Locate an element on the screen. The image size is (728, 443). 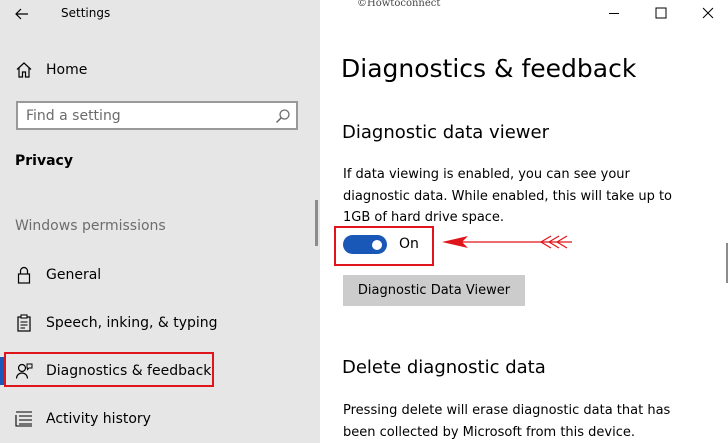
search-icon is located at coordinates (283, 116).